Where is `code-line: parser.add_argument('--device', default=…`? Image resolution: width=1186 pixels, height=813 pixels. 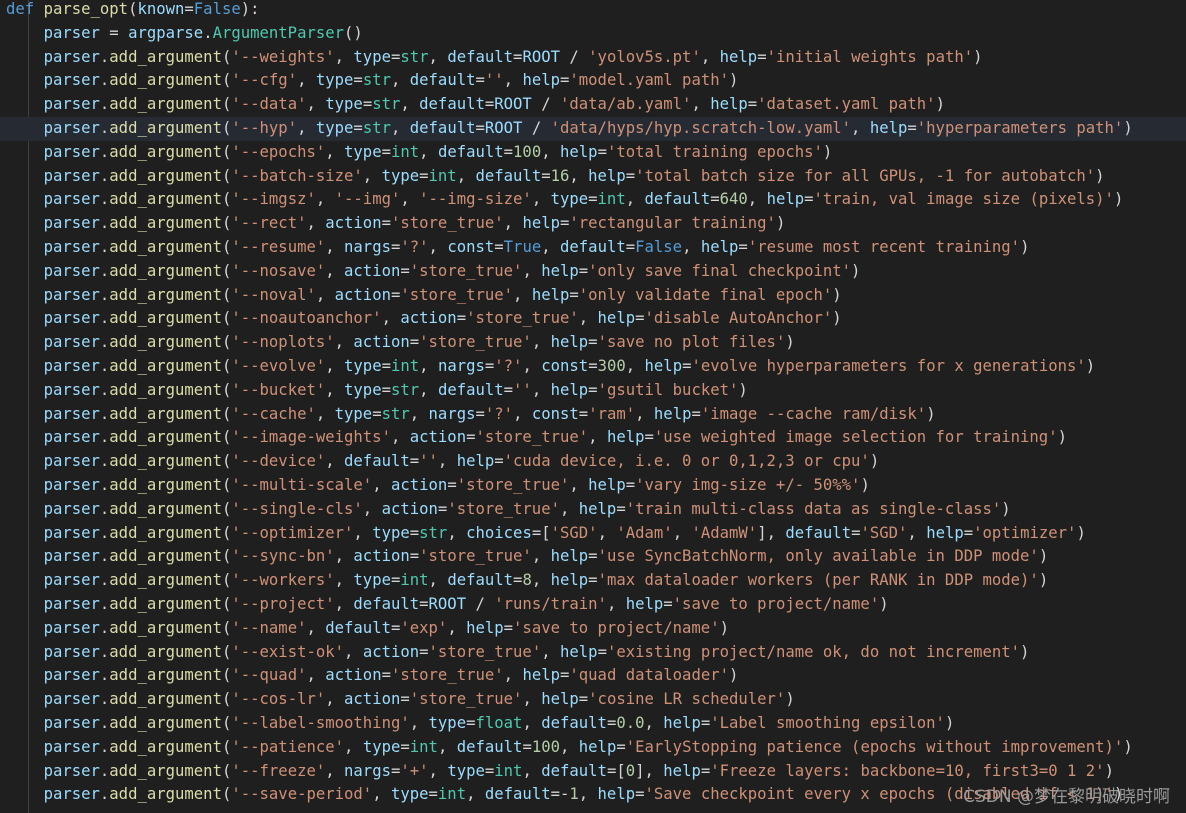 code-line: parser.add_argument('--device', default=… is located at coordinates (593, 462).